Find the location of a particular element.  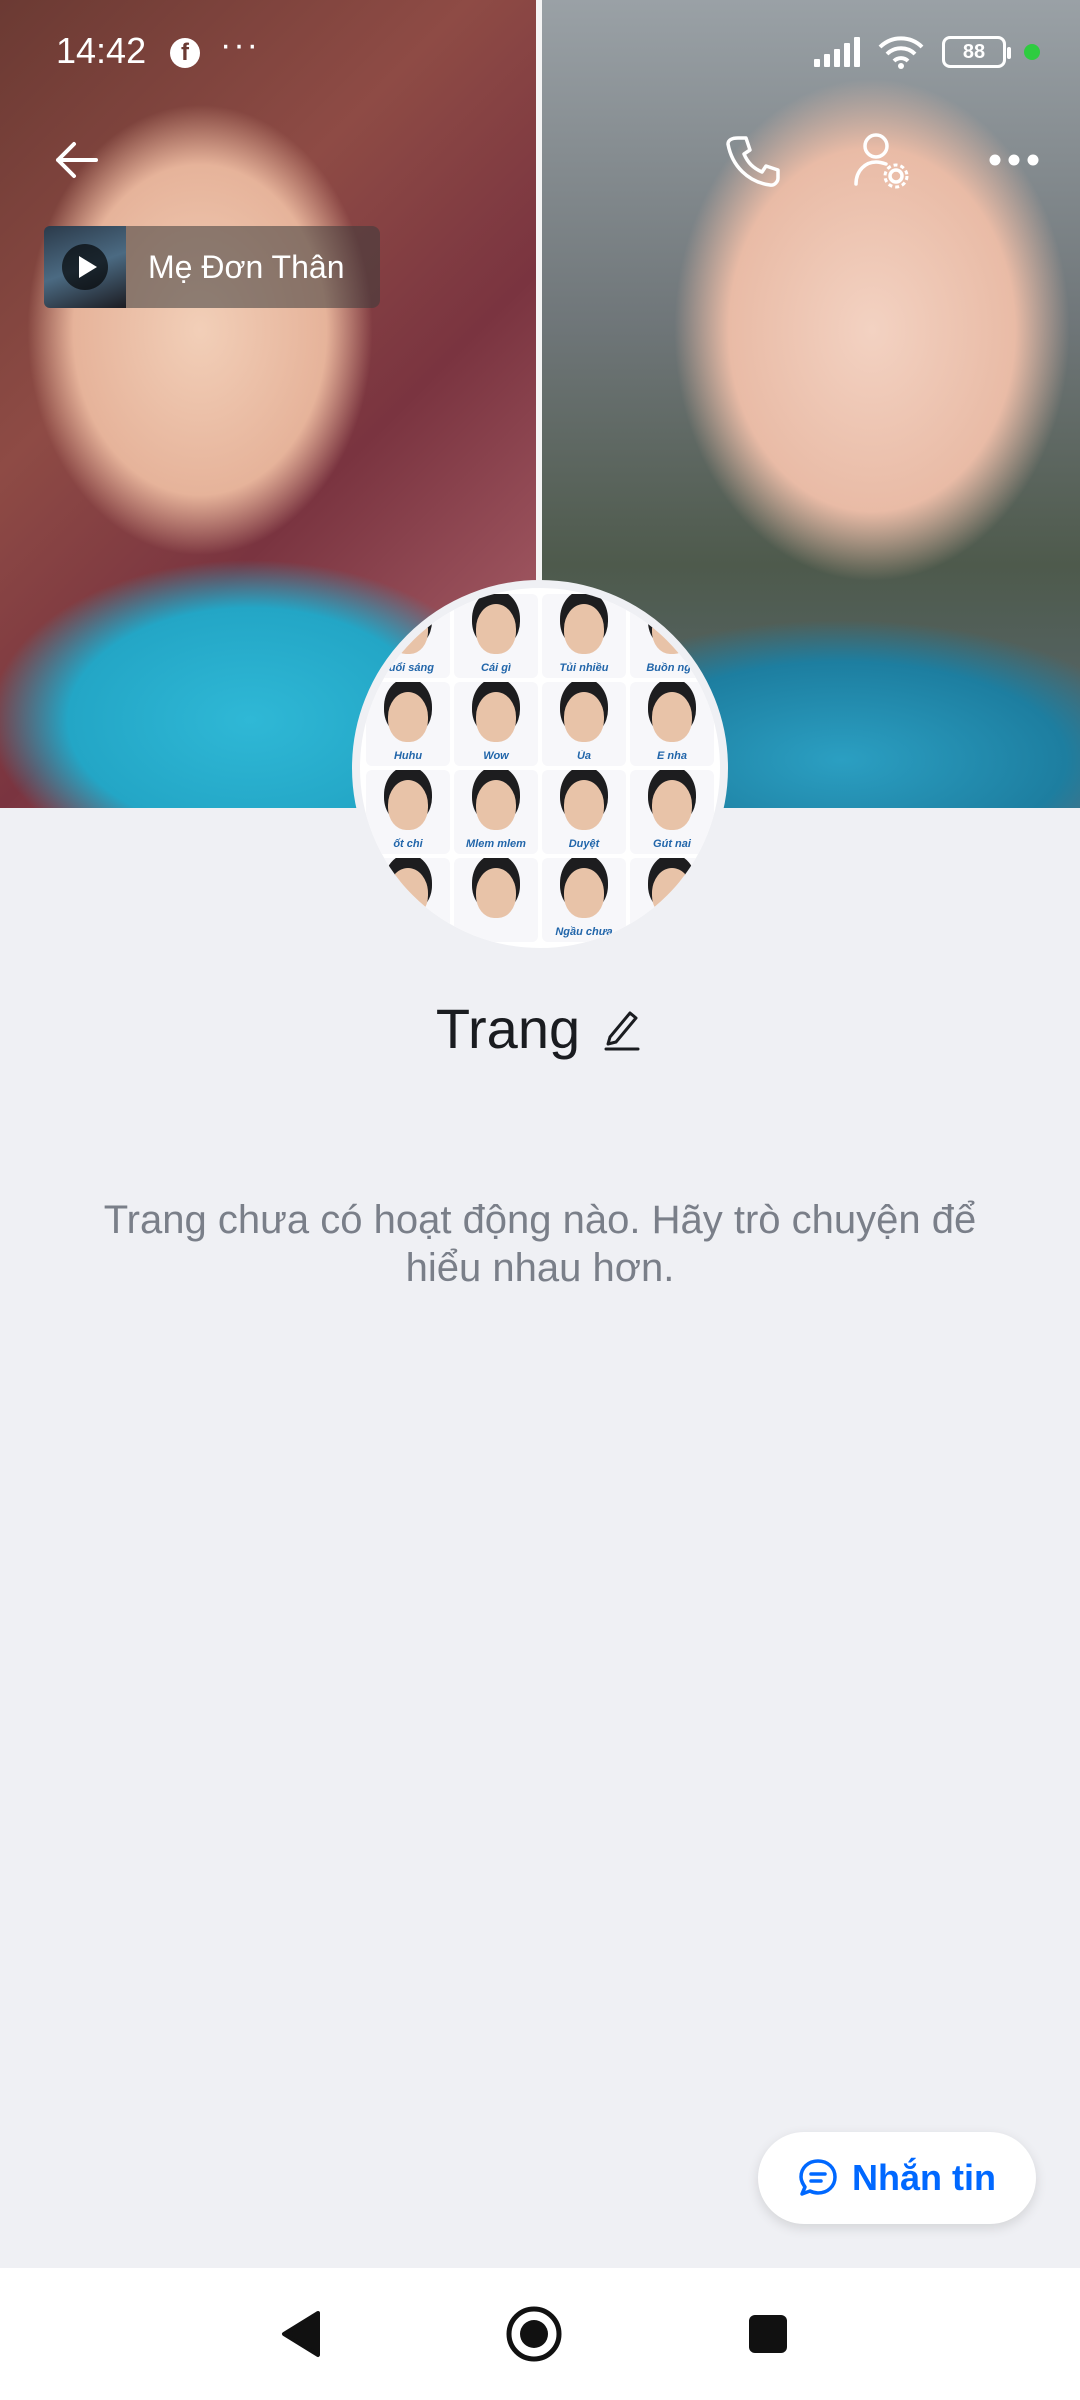

back-triangle-icon is located at coordinates (301, 2334).